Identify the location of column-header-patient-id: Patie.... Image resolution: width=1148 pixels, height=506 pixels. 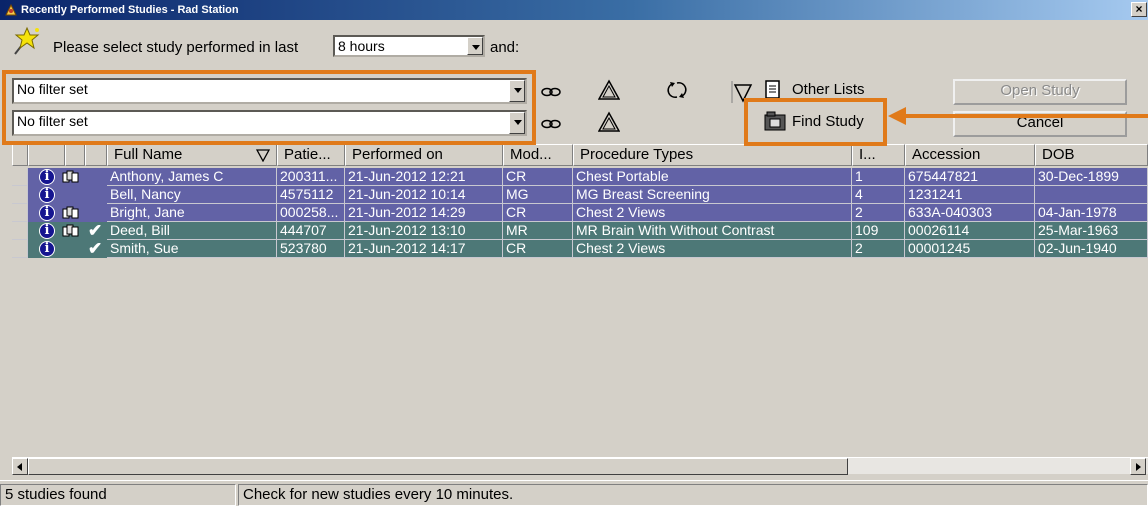
(311, 155).